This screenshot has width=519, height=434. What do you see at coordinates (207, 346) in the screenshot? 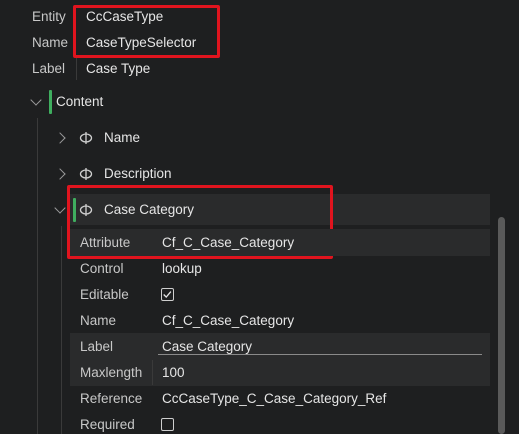
I see `label-prop-input: Case Category` at bounding box center [207, 346].